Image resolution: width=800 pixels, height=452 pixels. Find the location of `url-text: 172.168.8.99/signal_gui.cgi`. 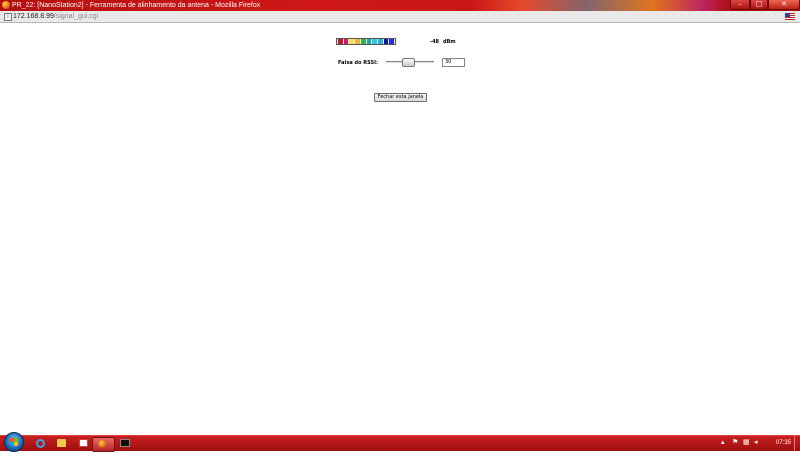

url-text: 172.168.8.99/signal_gui.cgi is located at coordinates (55, 16).